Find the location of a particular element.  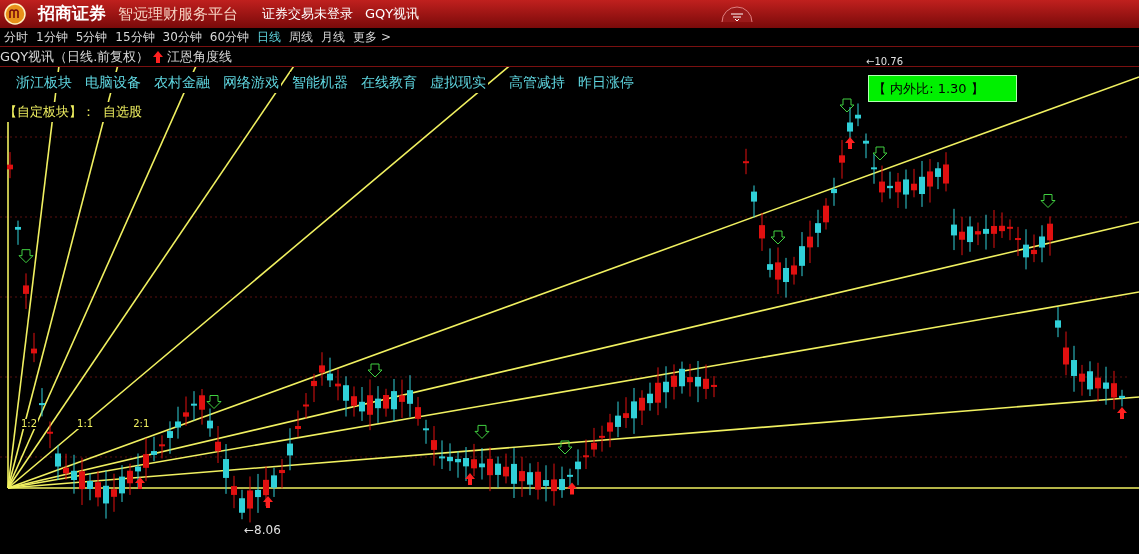

period-tab: 30分钟 is located at coordinates (182, 37).